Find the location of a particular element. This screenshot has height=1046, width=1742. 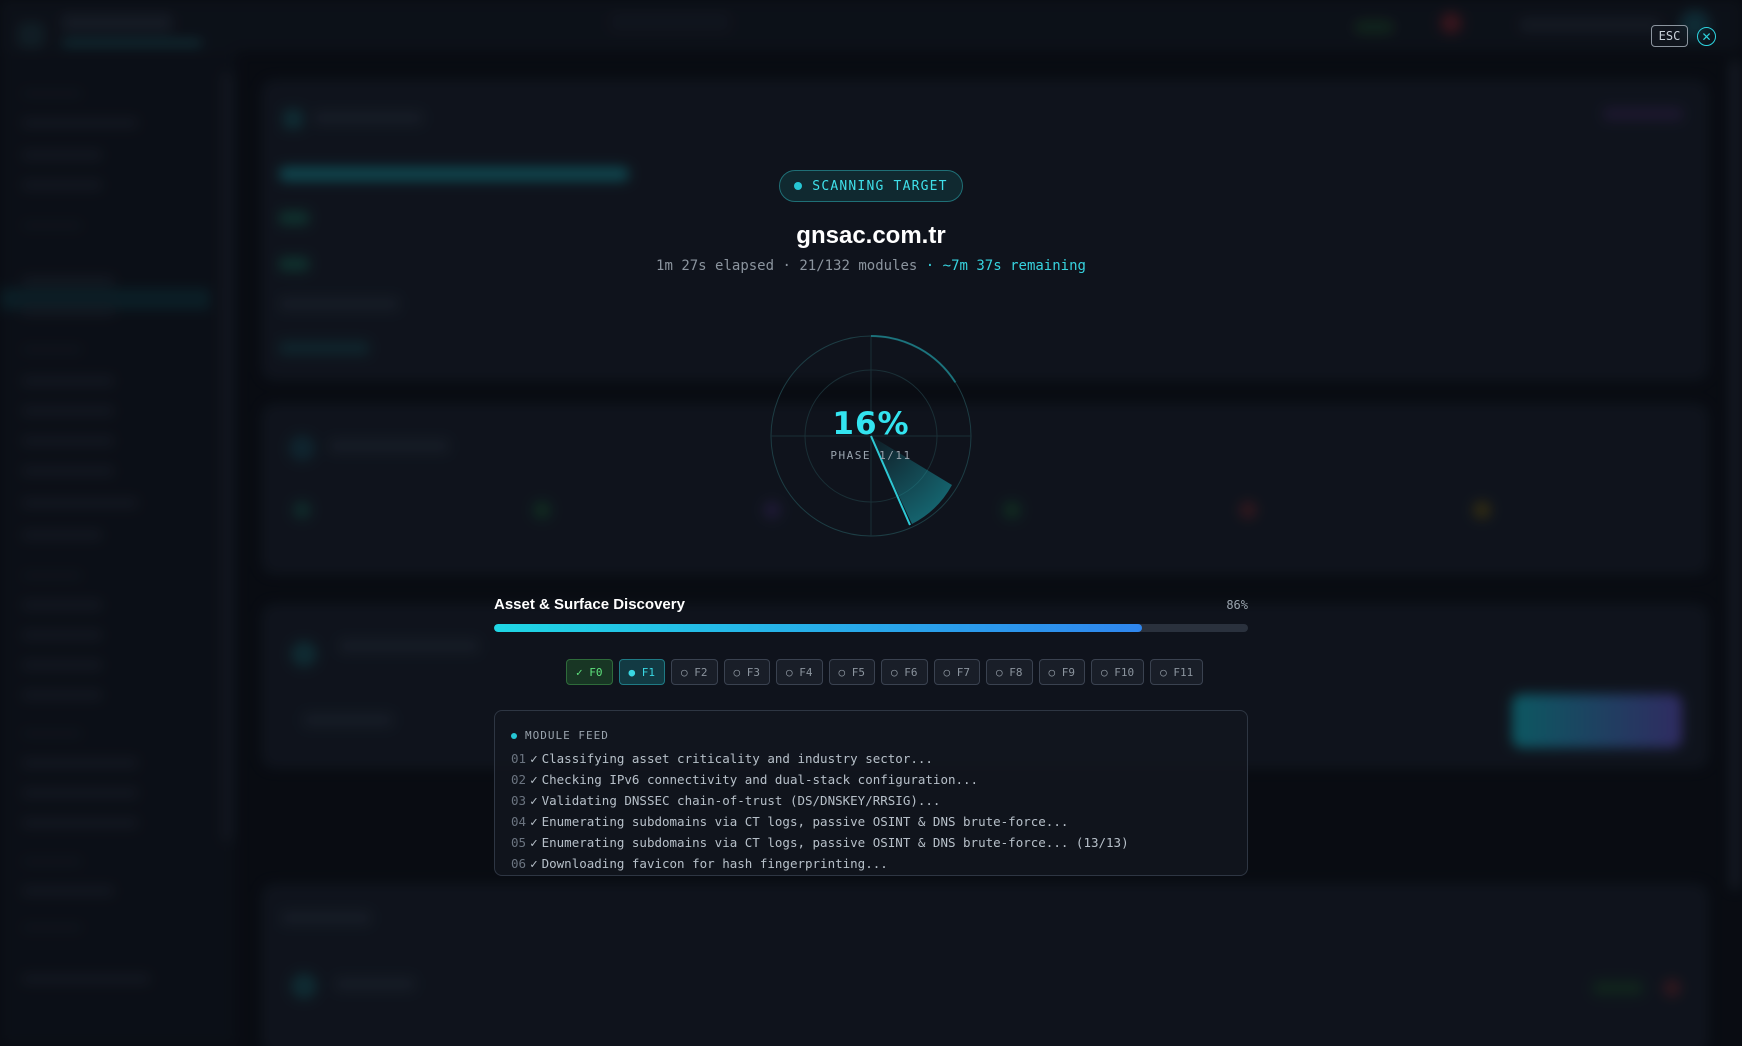

close-icon: ✕ is located at coordinates (1706, 36).